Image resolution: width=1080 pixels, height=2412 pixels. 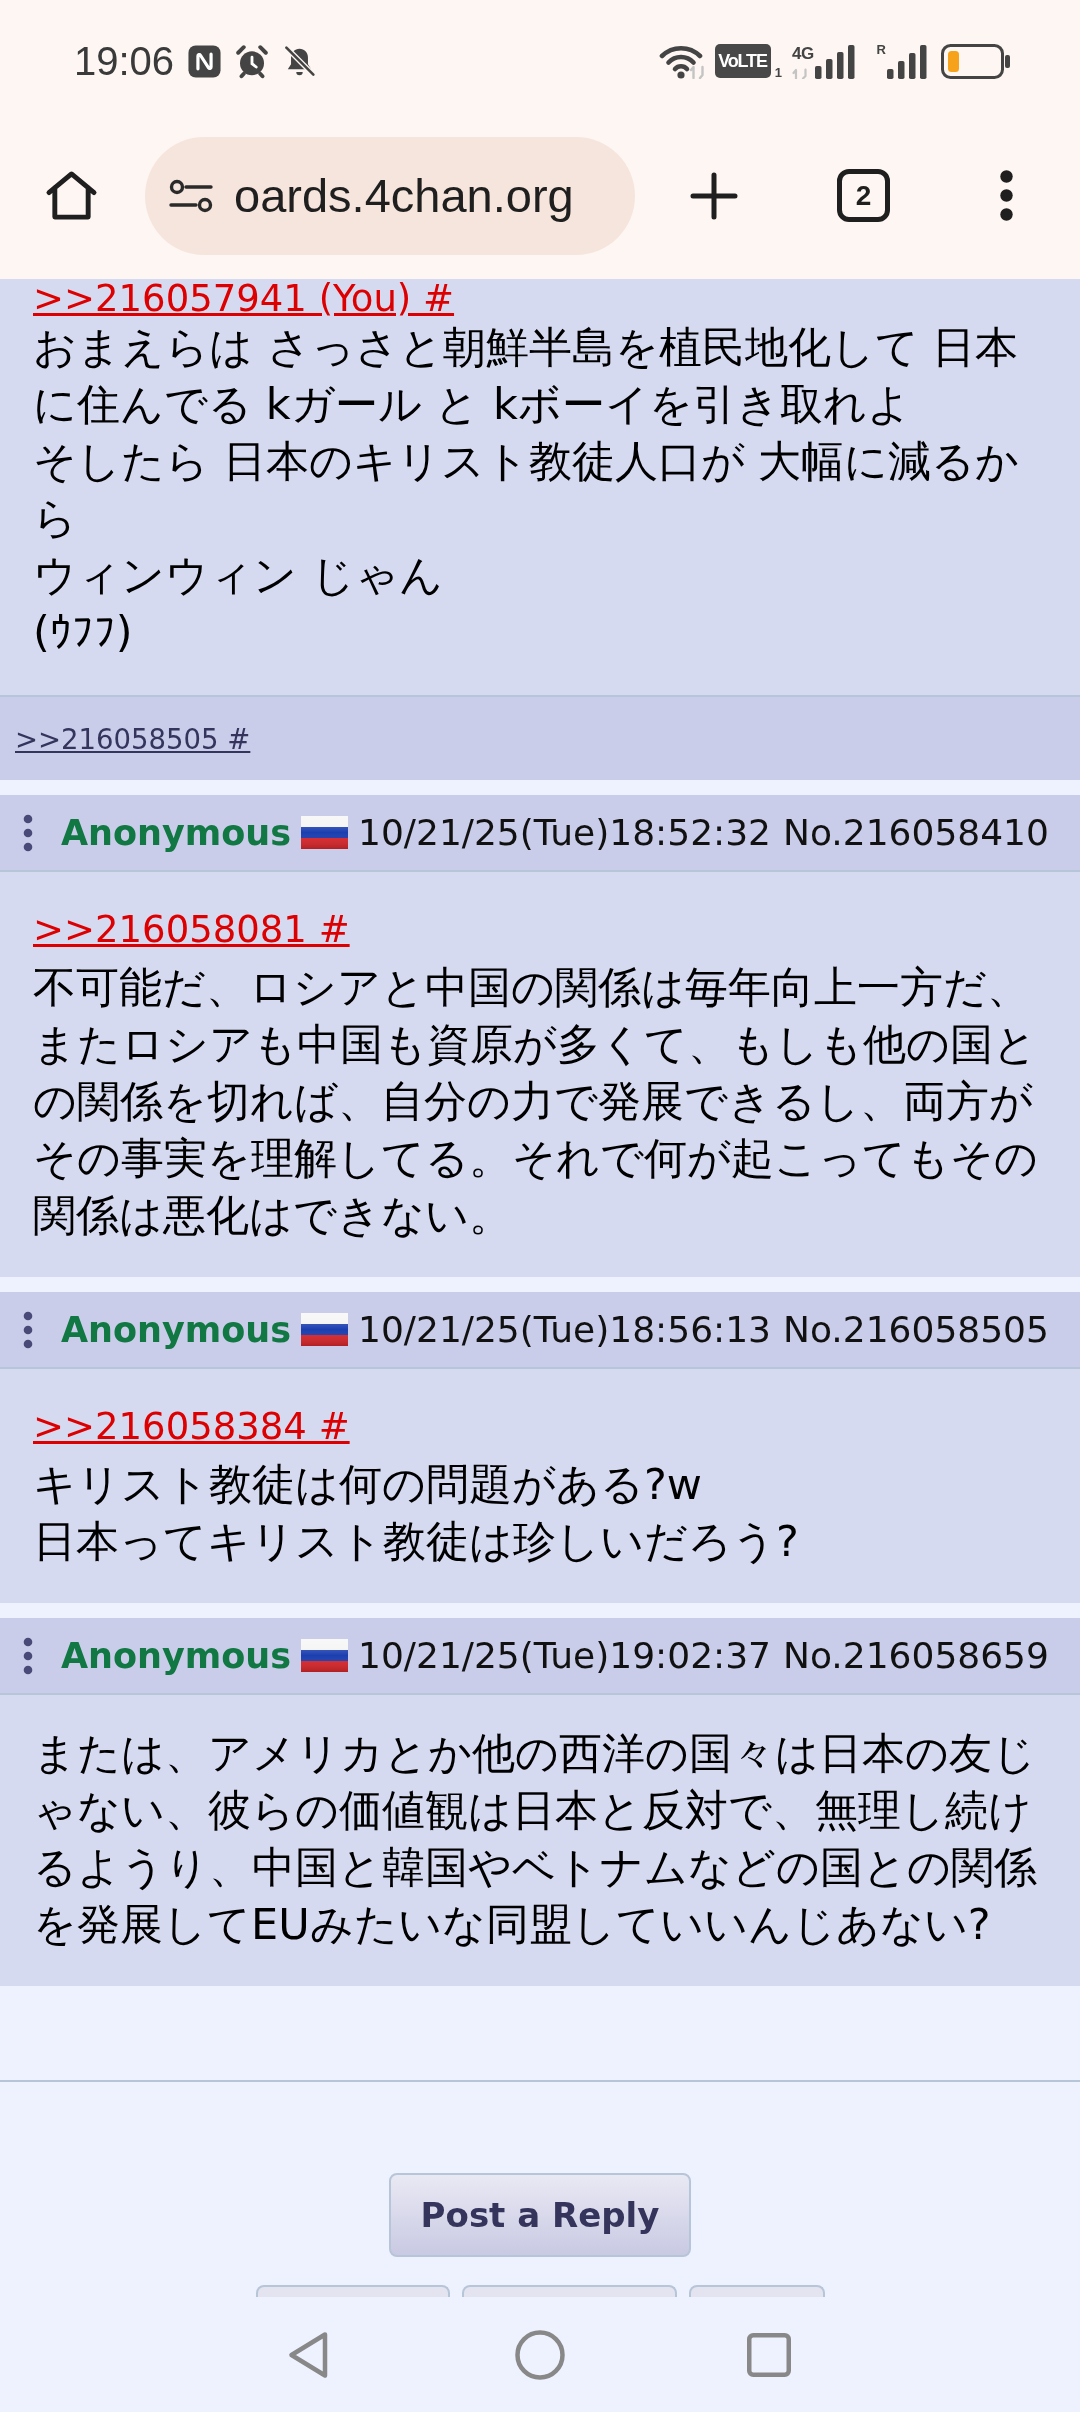 I want to click on tab-switcher-button: 2, so click(x=863, y=195).